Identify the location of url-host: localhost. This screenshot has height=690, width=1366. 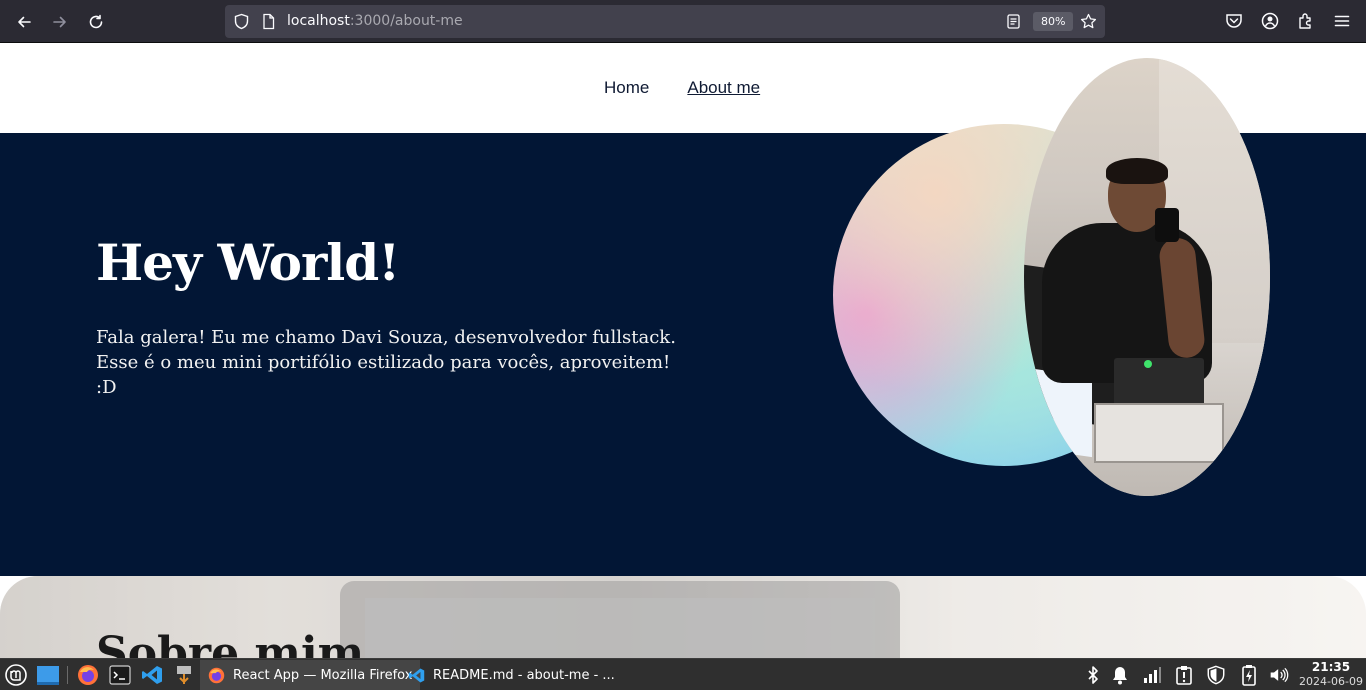
(318, 21).